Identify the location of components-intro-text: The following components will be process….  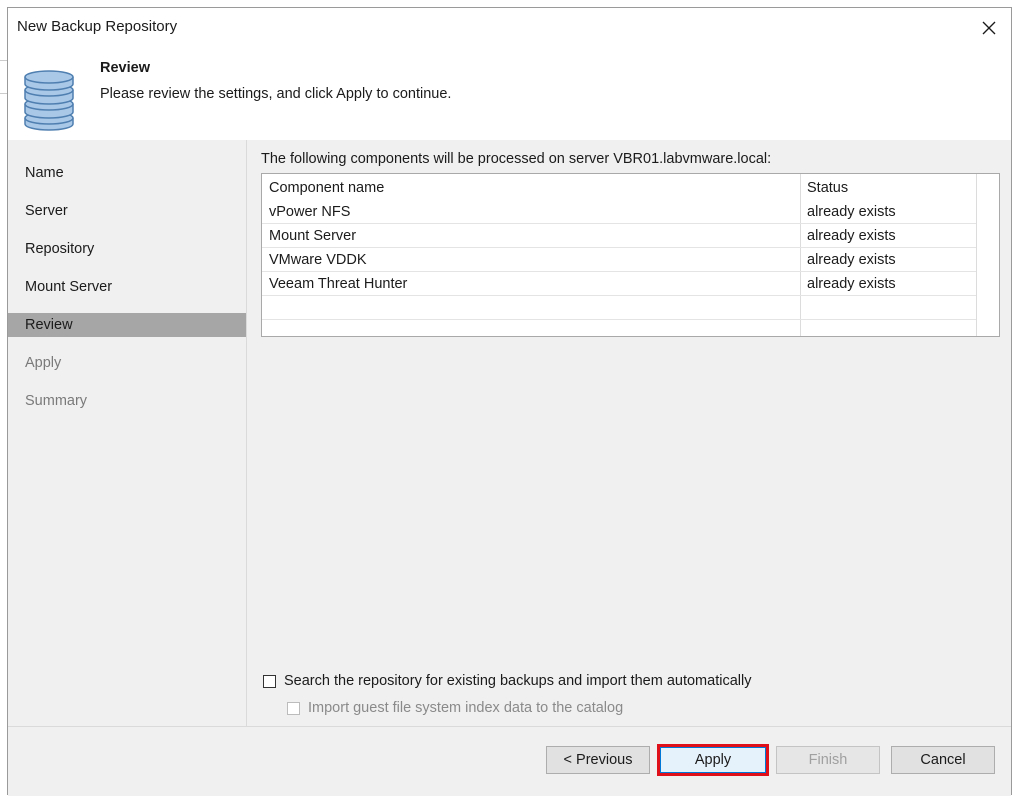
(516, 159).